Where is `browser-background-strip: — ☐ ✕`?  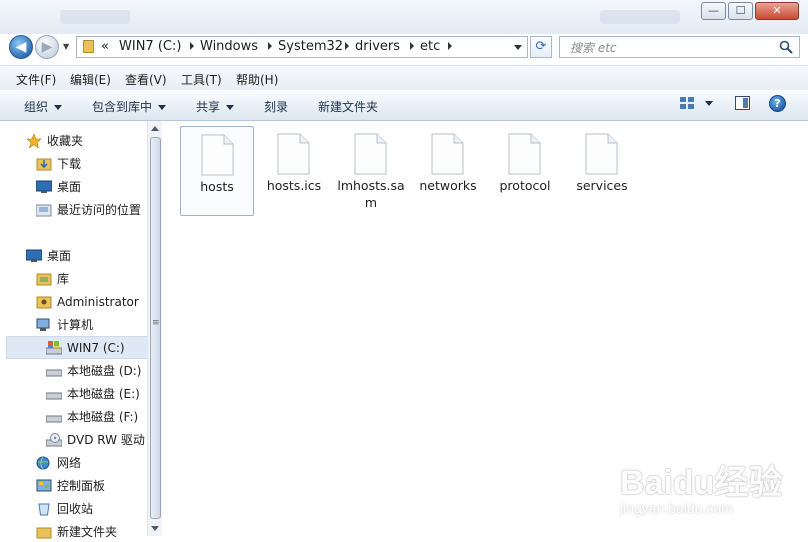
browser-background-strip: — ☐ ✕ is located at coordinates (404, 17).